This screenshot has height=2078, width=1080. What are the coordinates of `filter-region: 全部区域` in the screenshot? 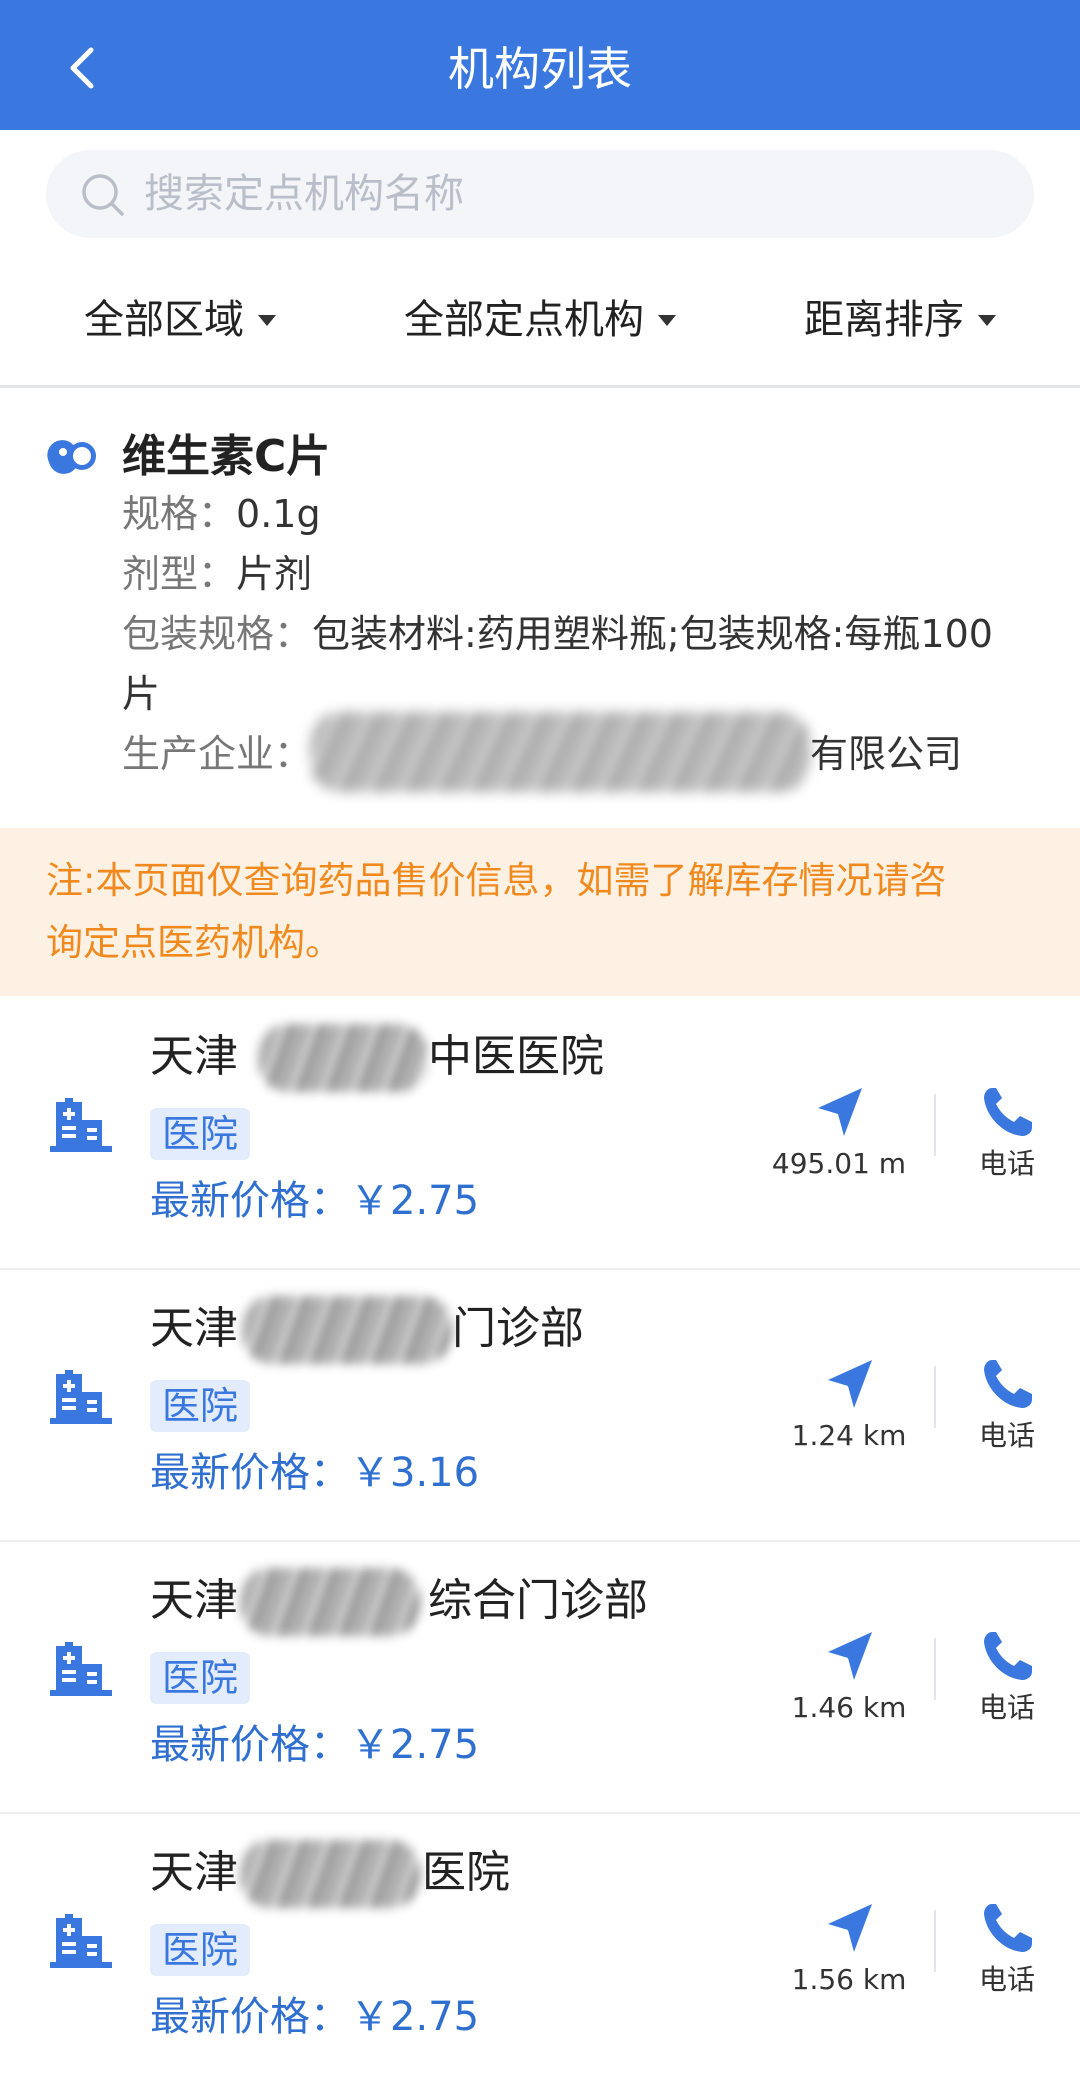 It's located at (180, 320).